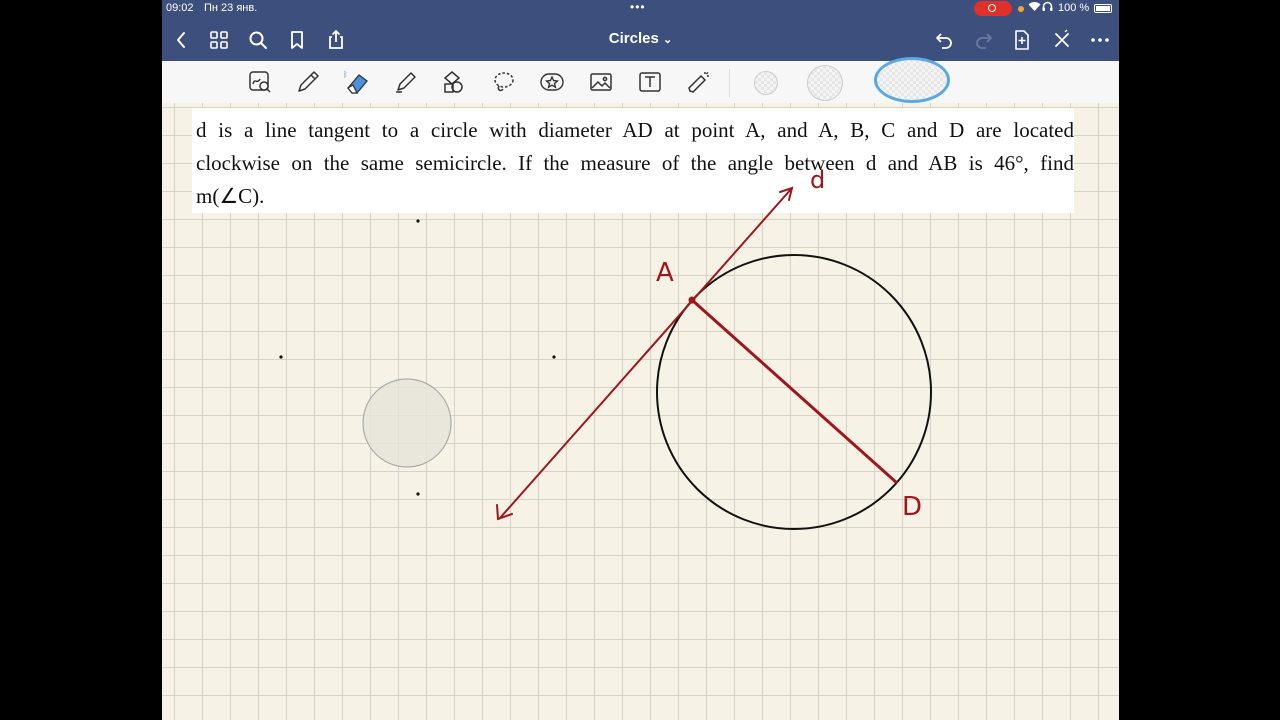  Describe the element at coordinates (817, 180) in the screenshot. I see `label-d-line: d` at that location.